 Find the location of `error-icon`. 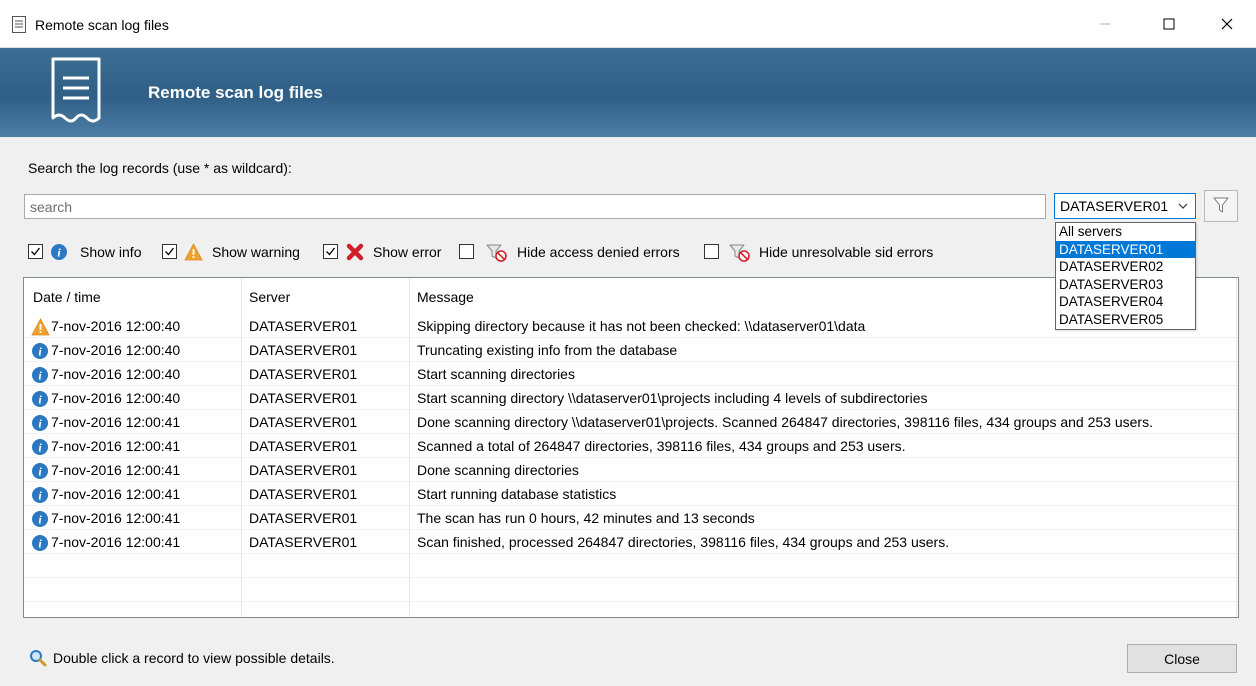

error-icon is located at coordinates (355, 253).